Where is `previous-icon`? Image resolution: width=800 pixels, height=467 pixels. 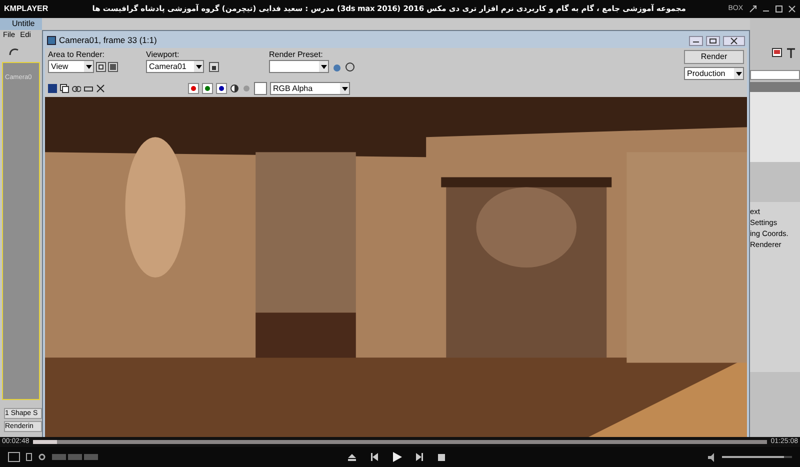 previous-icon is located at coordinates (374, 457).